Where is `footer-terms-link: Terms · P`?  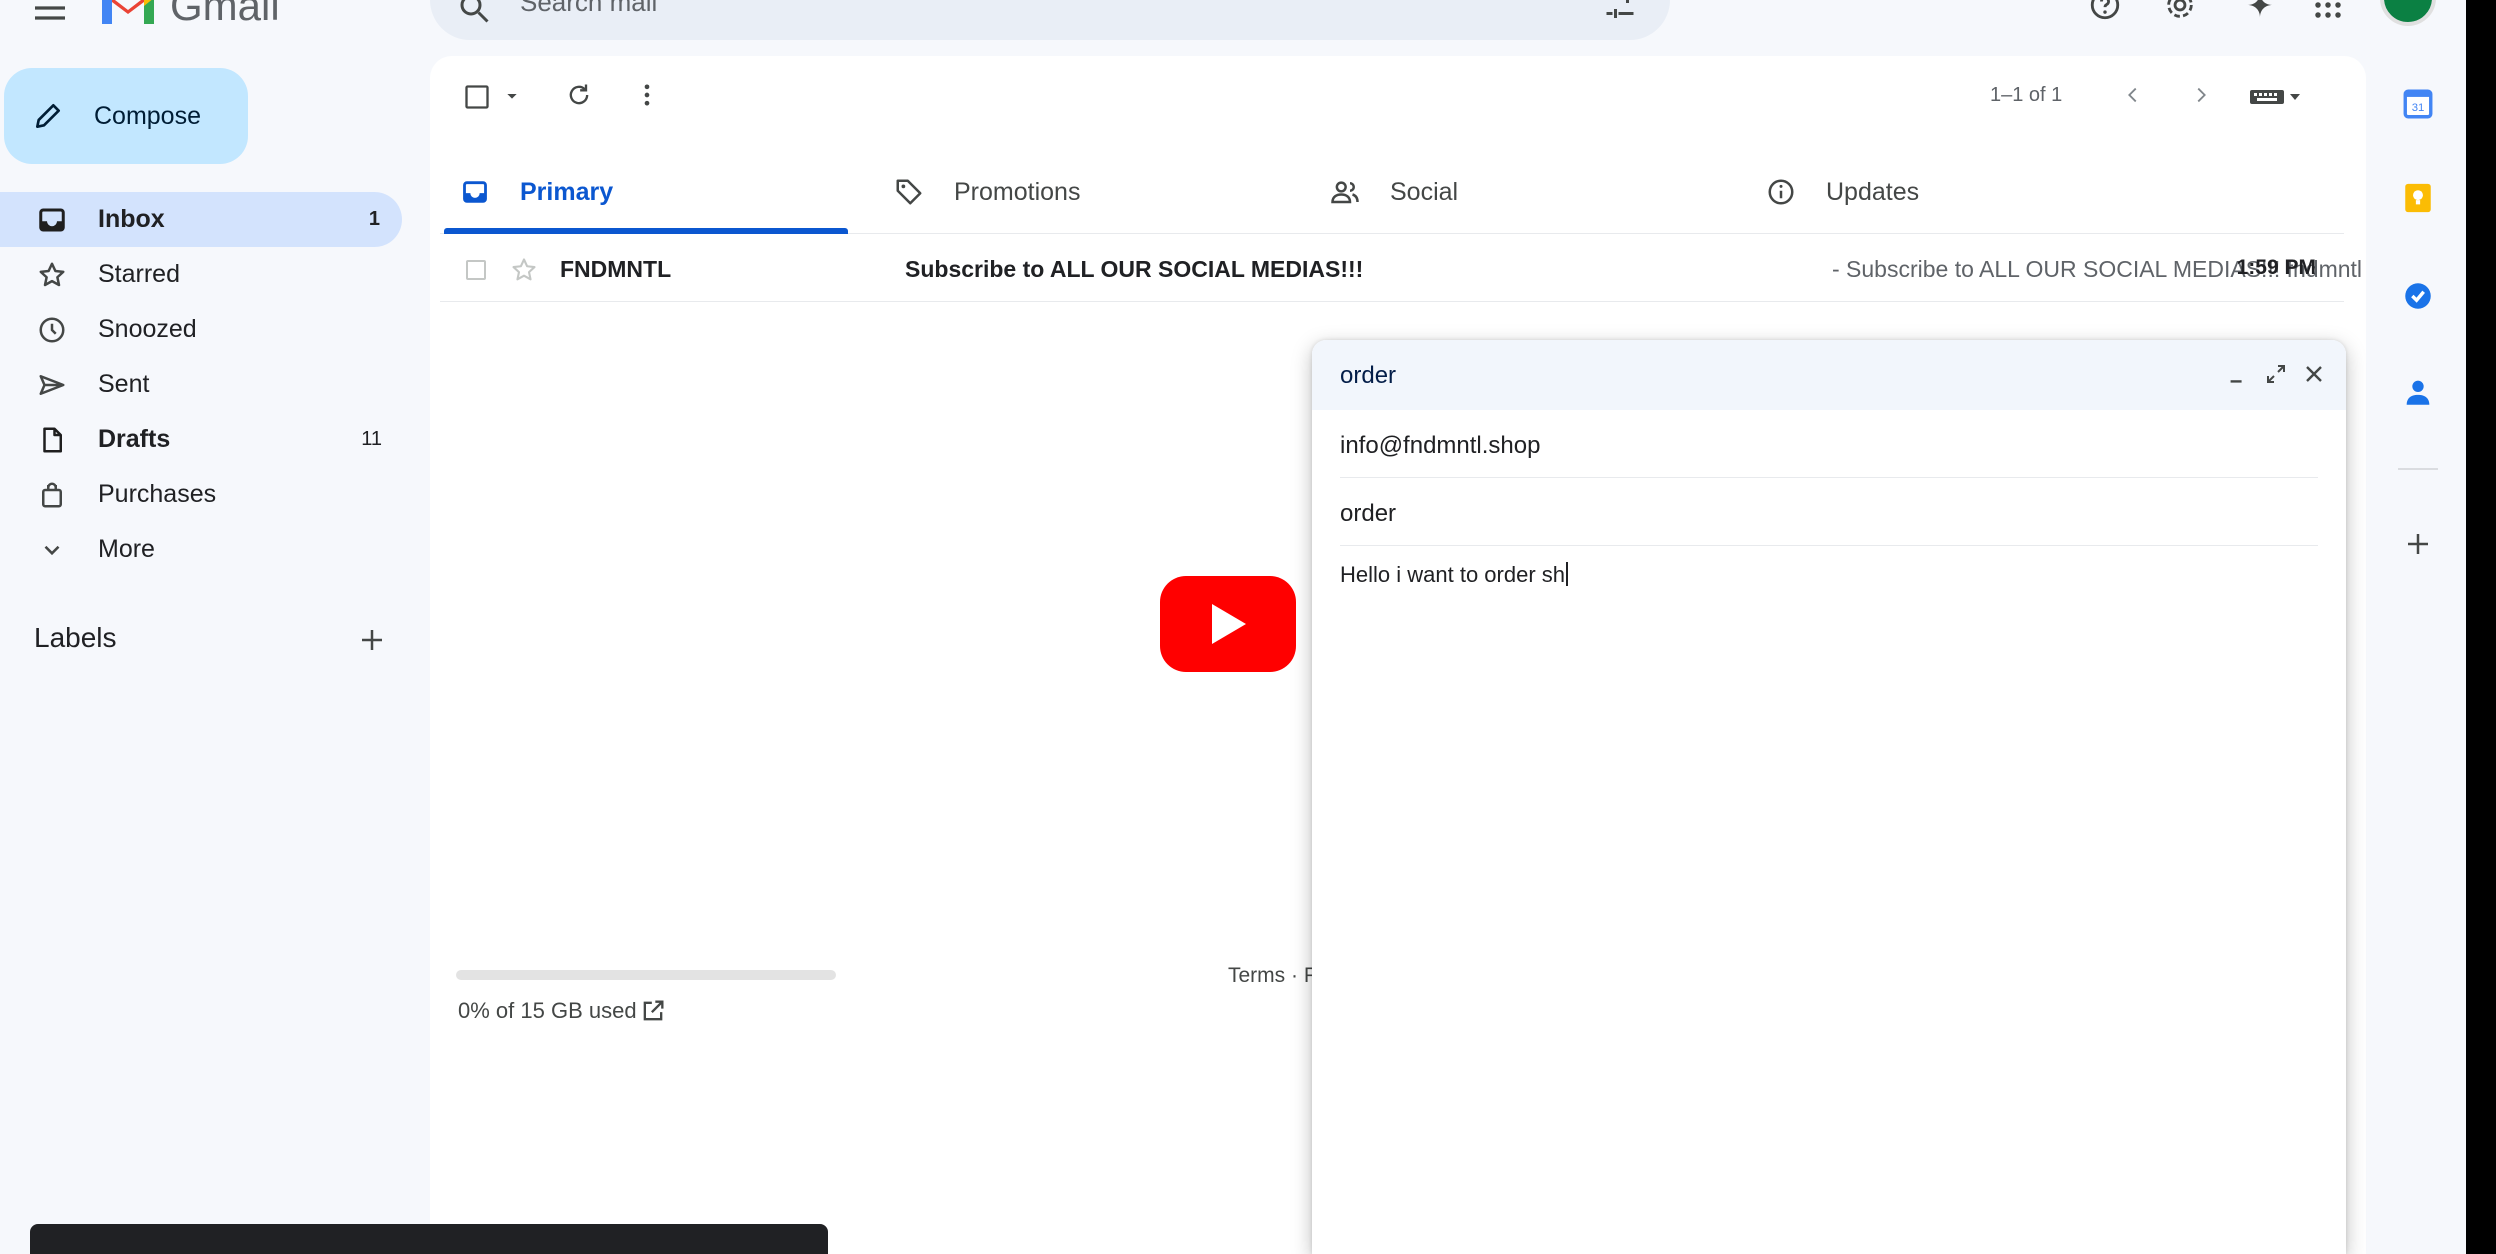
footer-terms-link: Terms · P is located at coordinates (1273, 976).